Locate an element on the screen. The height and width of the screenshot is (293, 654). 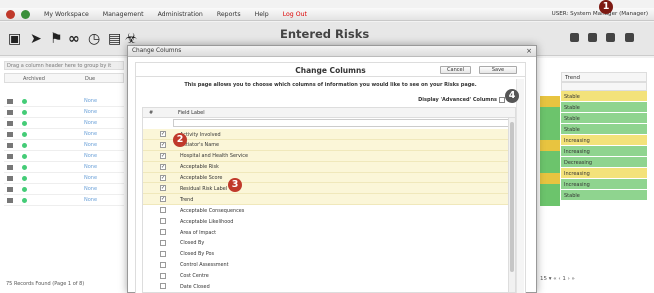
link-icon: ∞ is located at coordinates (74, 39).